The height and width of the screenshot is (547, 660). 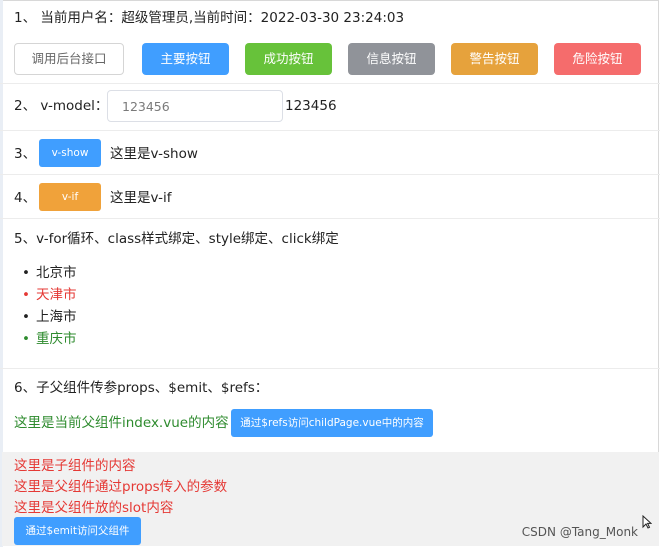 What do you see at coordinates (70, 197) in the screenshot?
I see `v-if-button: v-if` at bounding box center [70, 197].